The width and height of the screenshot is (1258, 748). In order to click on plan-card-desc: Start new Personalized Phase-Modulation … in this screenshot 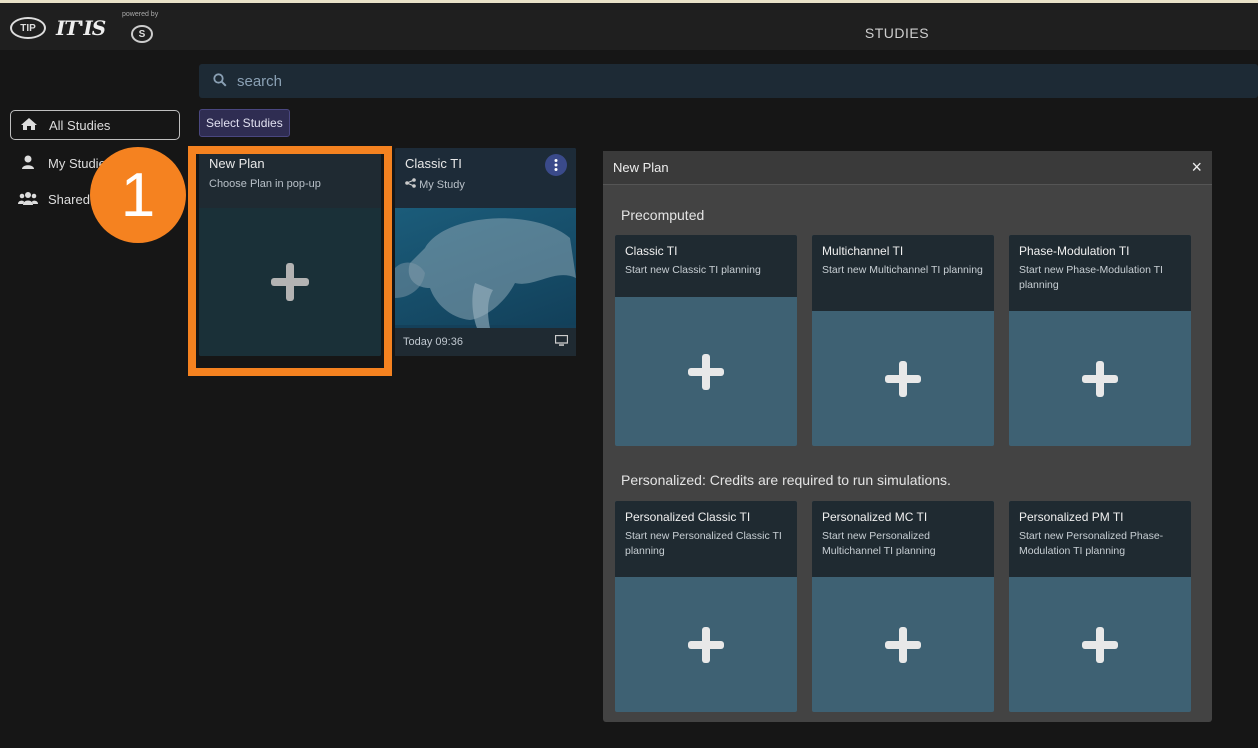, I will do `click(1091, 543)`.